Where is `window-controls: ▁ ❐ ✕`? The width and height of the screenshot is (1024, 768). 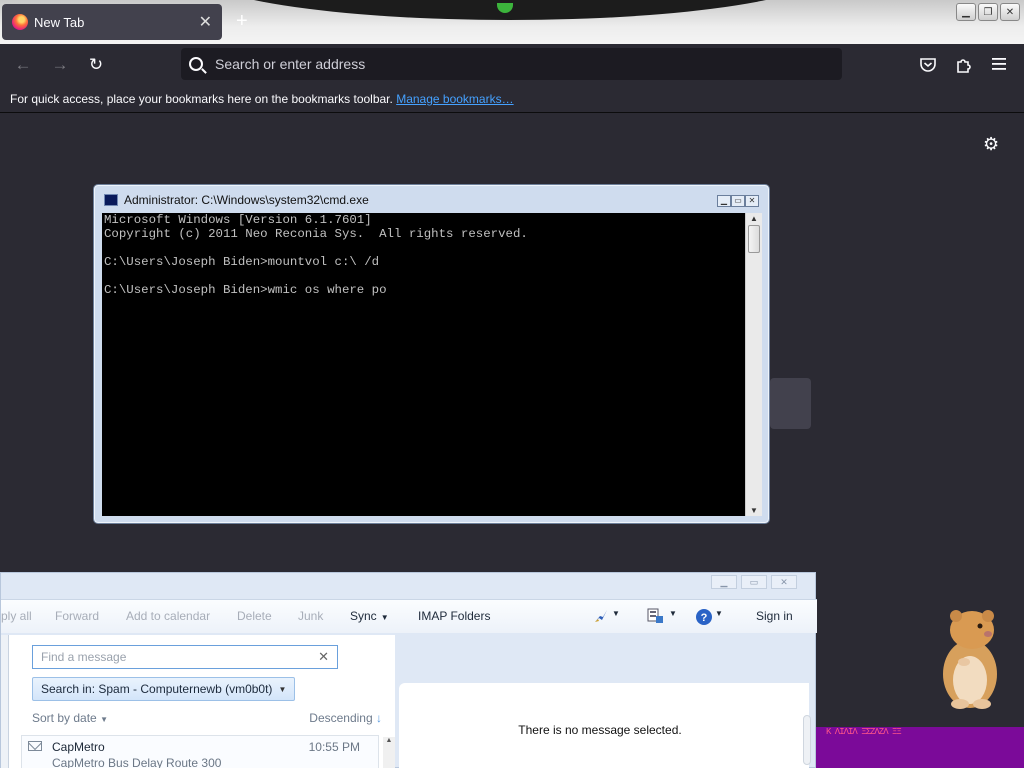 window-controls: ▁ ❐ ✕ is located at coordinates (988, 12).